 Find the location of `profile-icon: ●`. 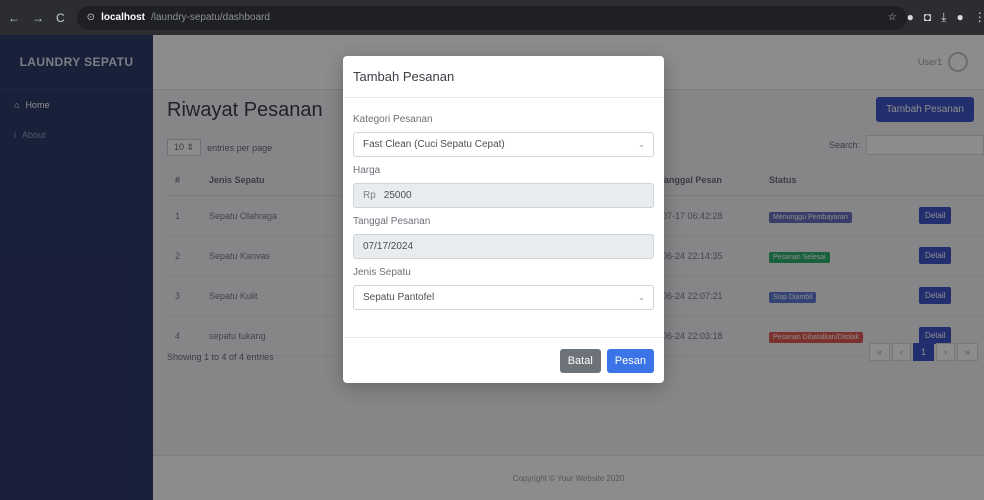

profile-icon: ● is located at coordinates (959, 17).